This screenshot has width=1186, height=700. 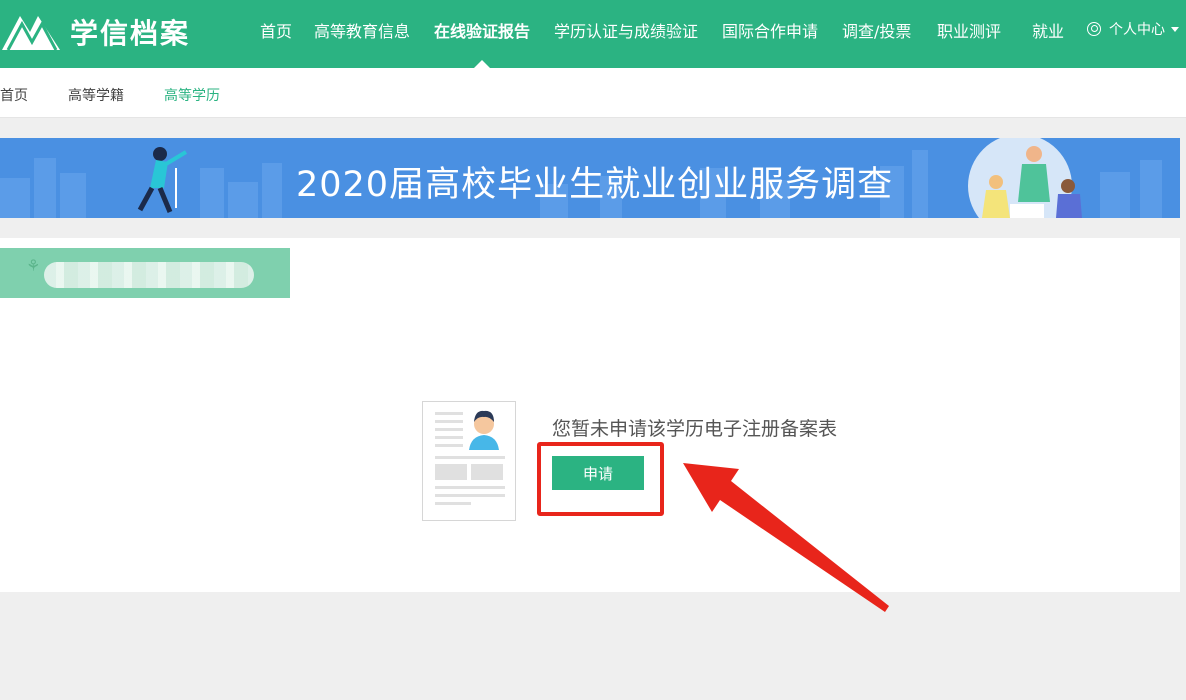 I want to click on survey-banner: 2020届高校毕业生就业创业服务调查, so click(x=590, y=178).